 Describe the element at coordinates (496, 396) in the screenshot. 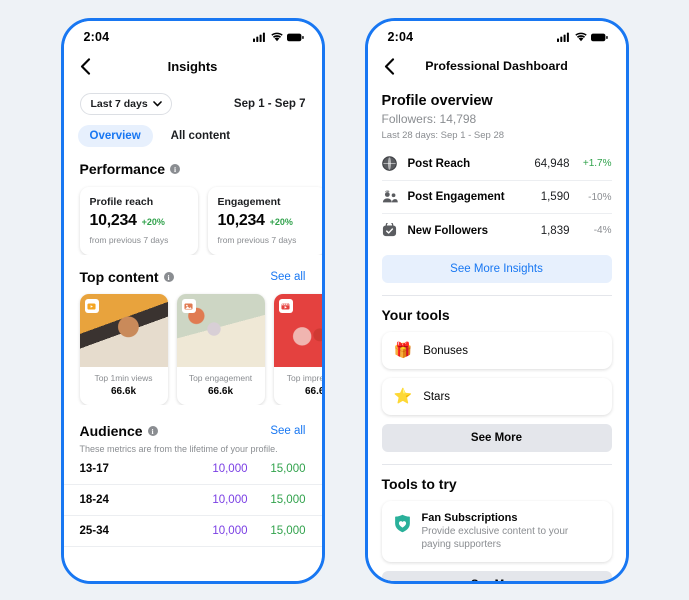

I see `tool-card-stars: ⭐ Stars` at that location.